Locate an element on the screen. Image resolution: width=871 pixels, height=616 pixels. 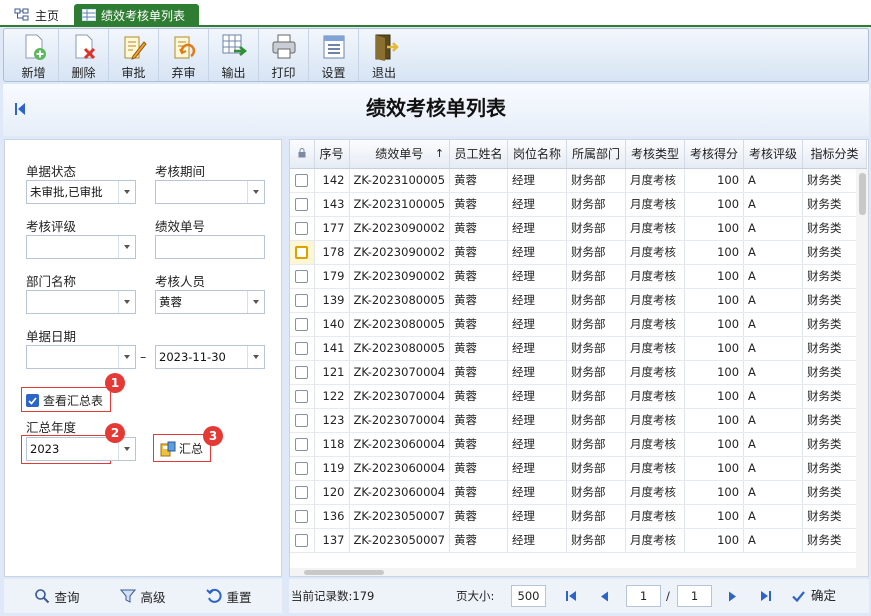
rating-select is located at coordinates (81, 247).